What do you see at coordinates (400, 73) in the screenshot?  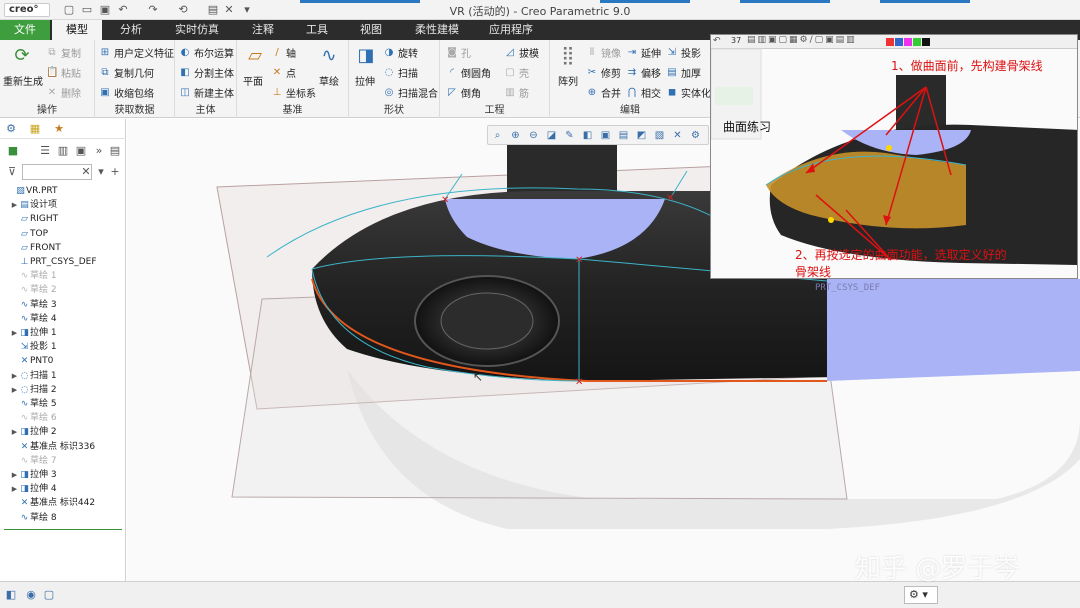 I see `sweep-button: ◌ 扫描` at bounding box center [400, 73].